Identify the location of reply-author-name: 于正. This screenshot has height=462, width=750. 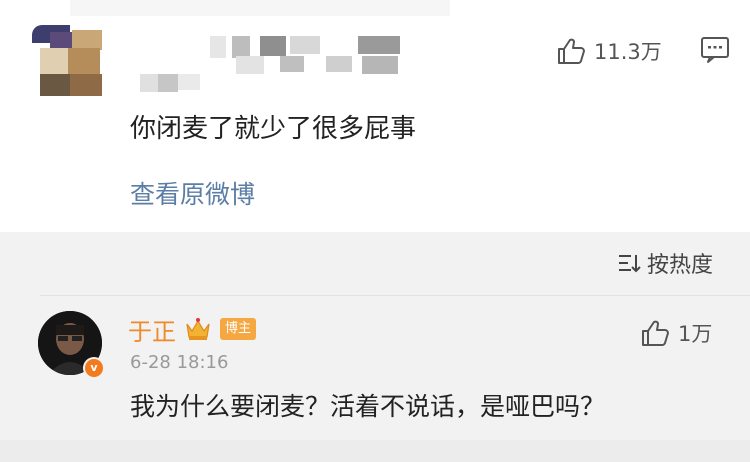
(152, 329).